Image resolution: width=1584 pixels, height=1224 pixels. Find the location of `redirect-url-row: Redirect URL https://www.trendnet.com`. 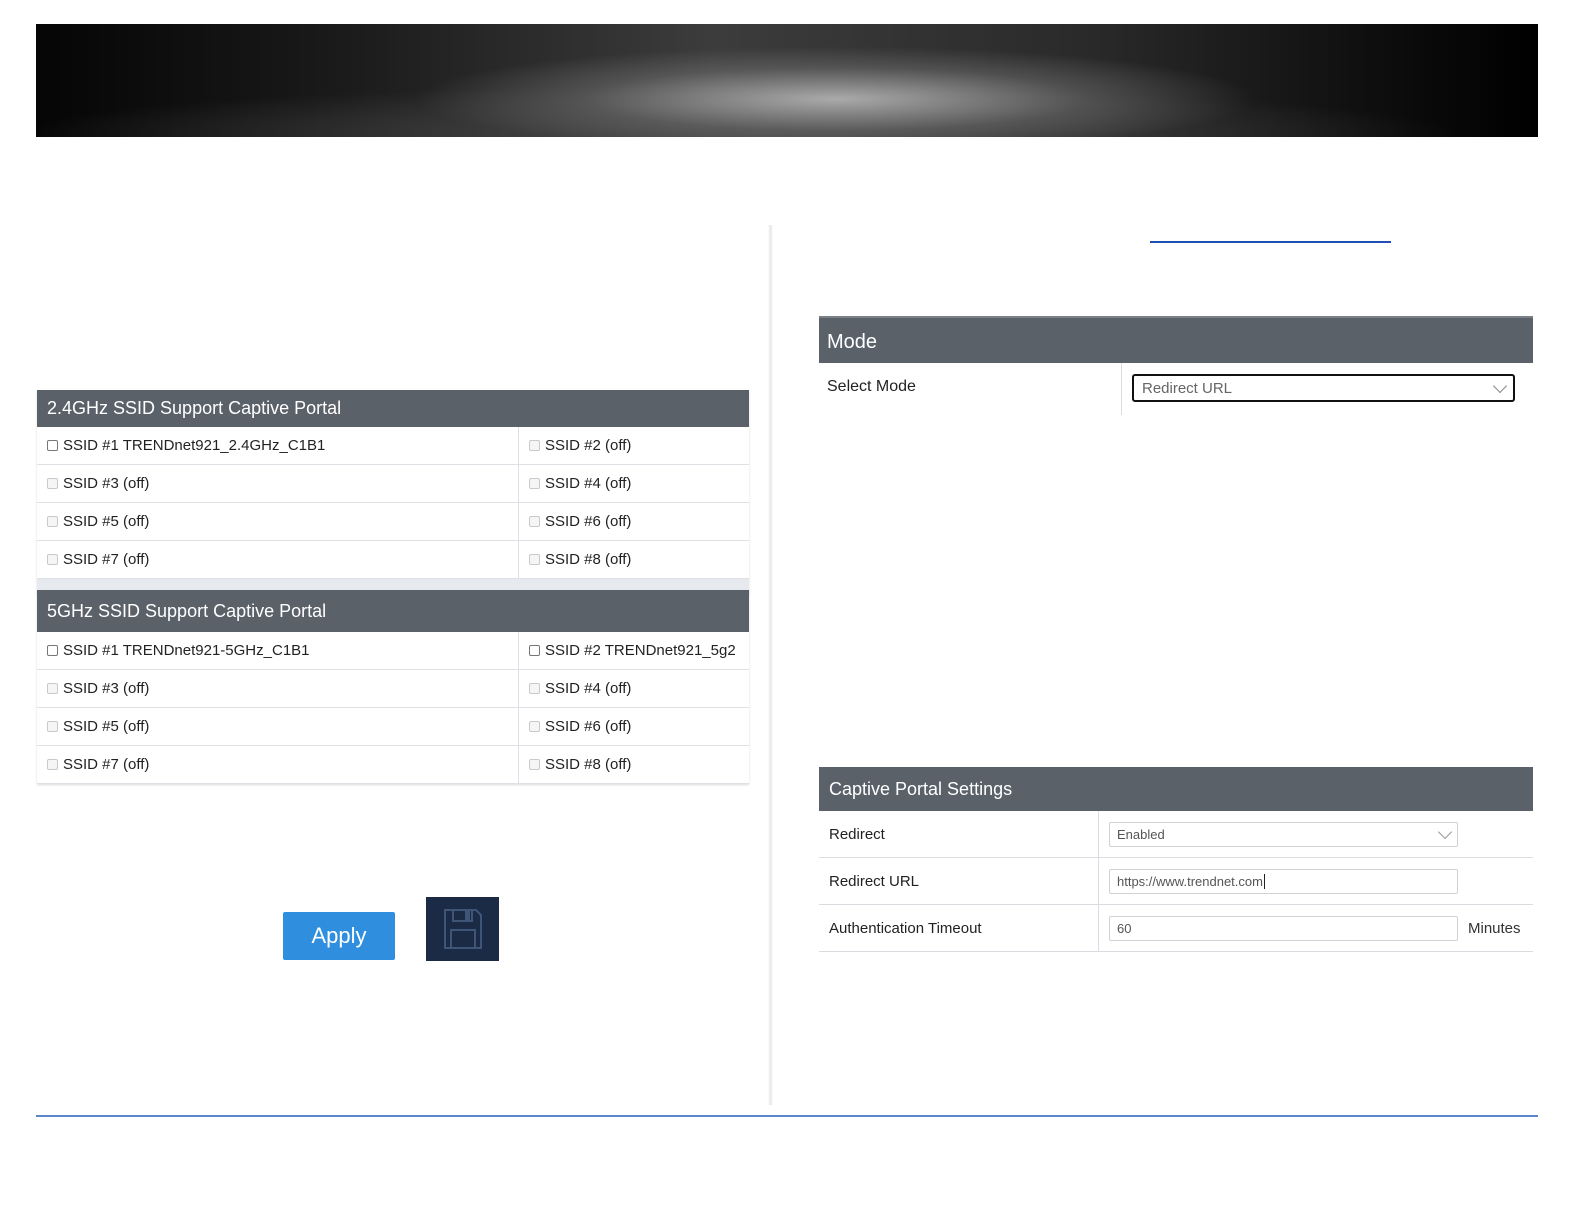

redirect-url-row: Redirect URL https://www.trendnet.com is located at coordinates (1176, 881).